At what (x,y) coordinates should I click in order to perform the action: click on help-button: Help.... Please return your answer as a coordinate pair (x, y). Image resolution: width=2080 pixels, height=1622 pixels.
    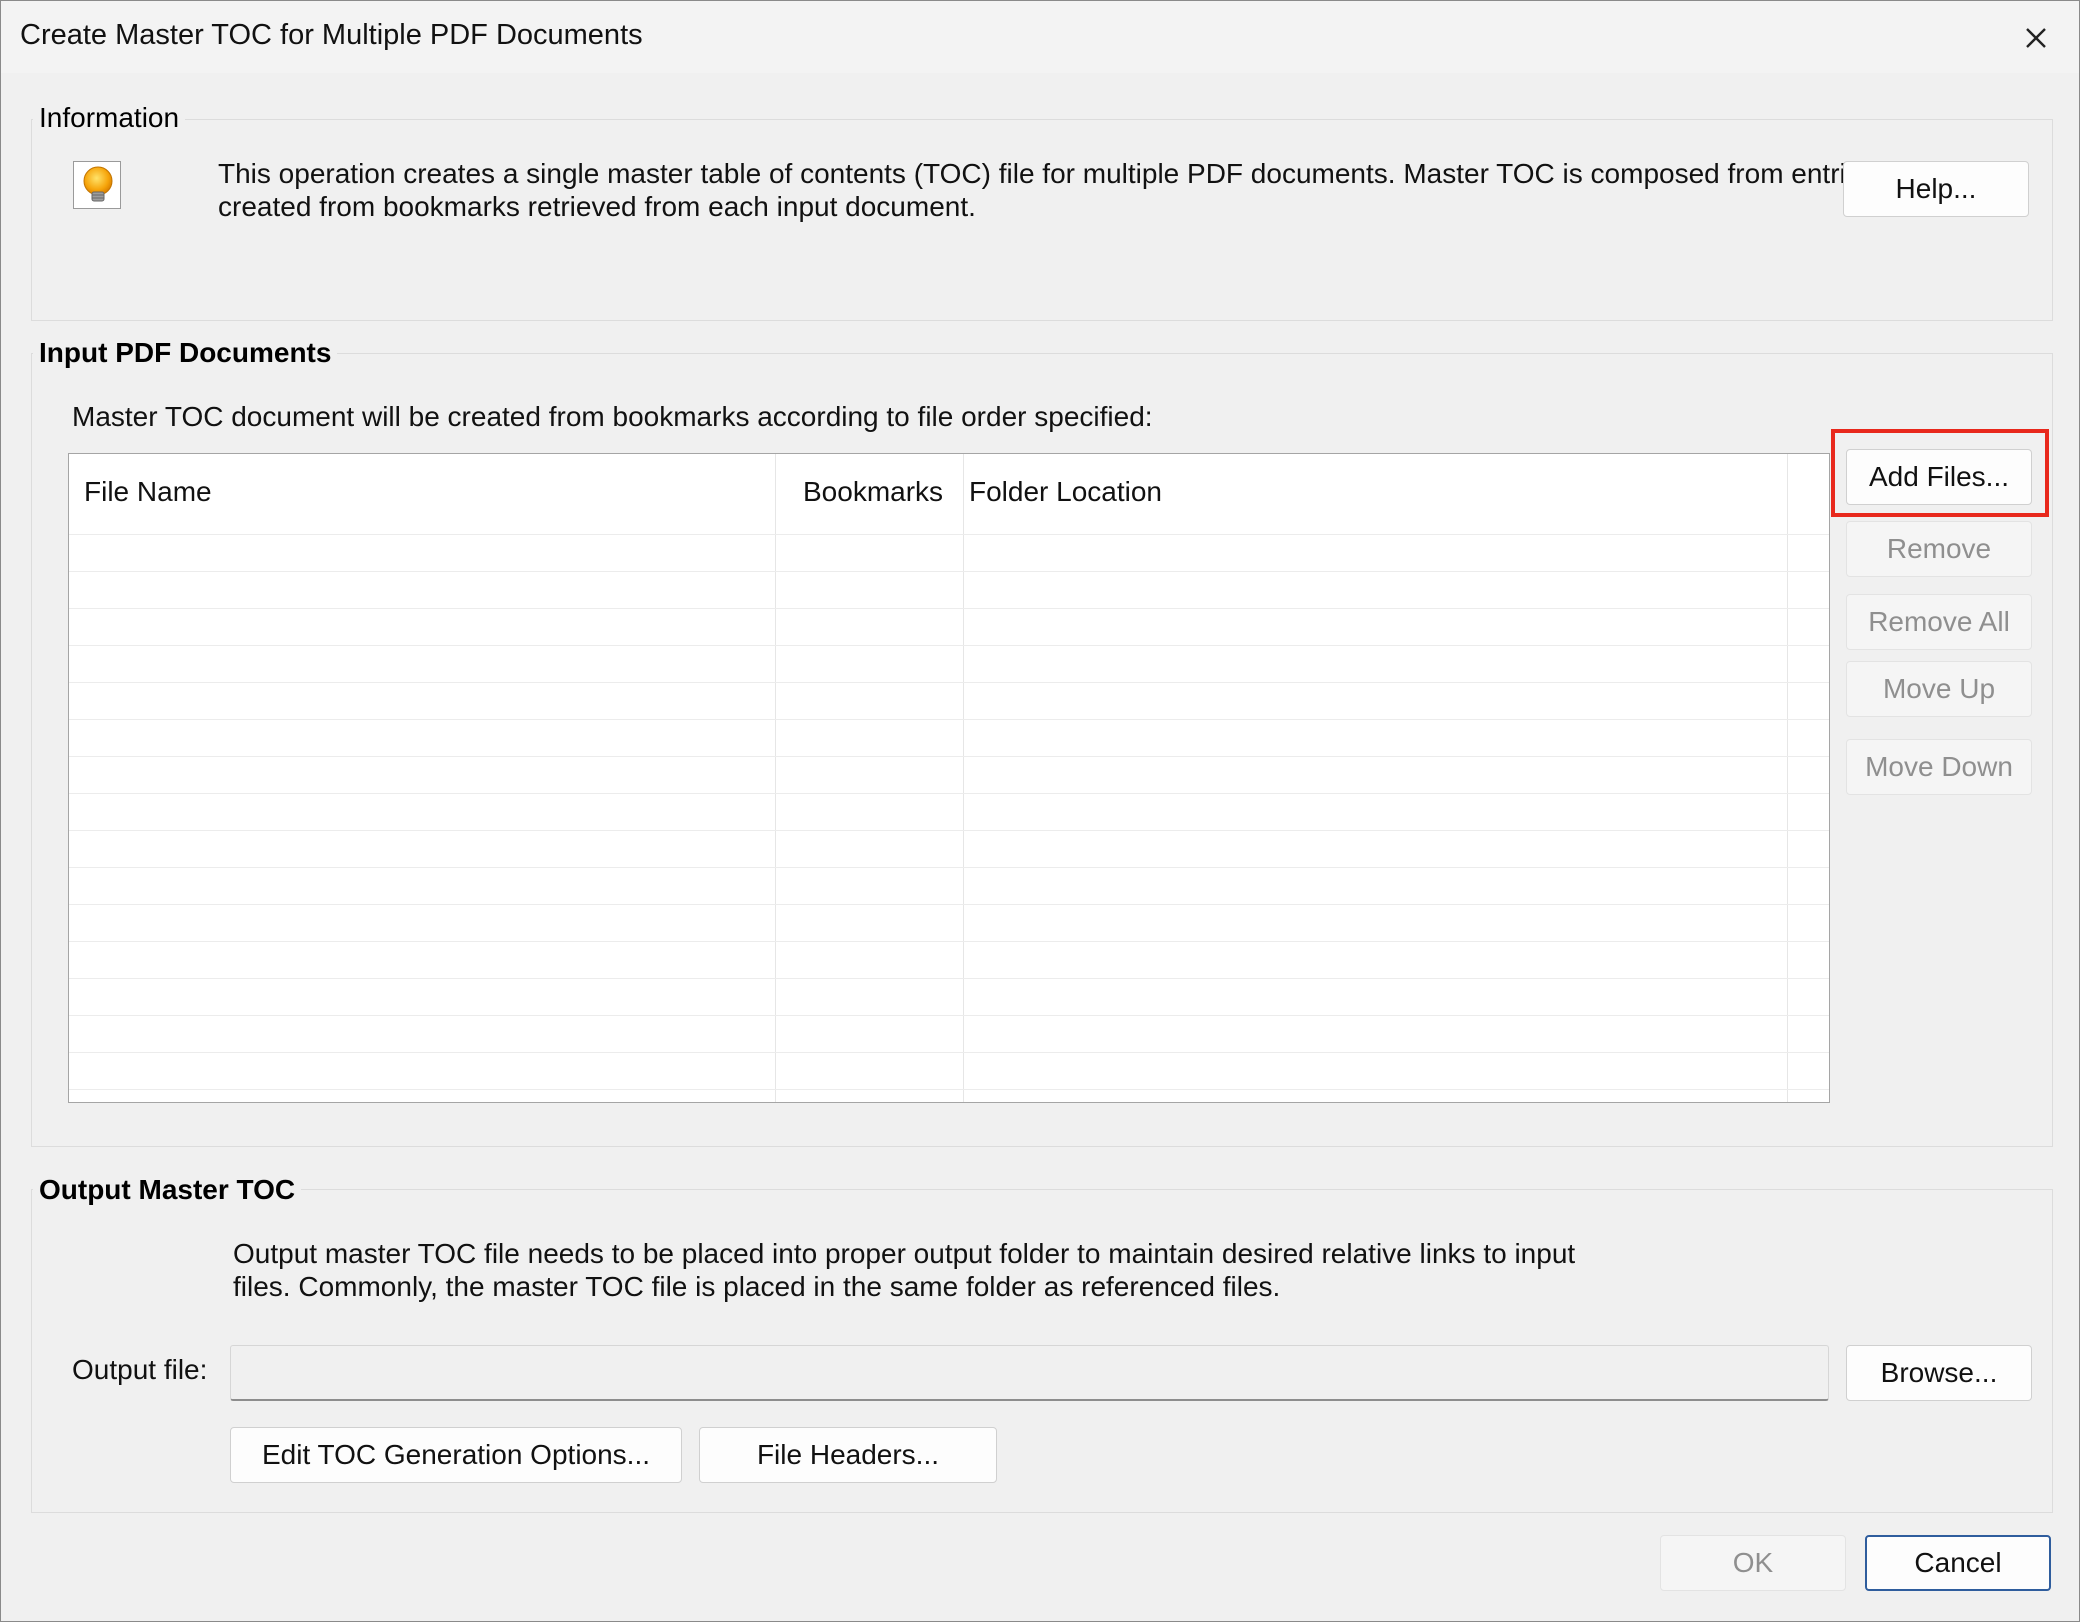
    Looking at the image, I should click on (1936, 189).